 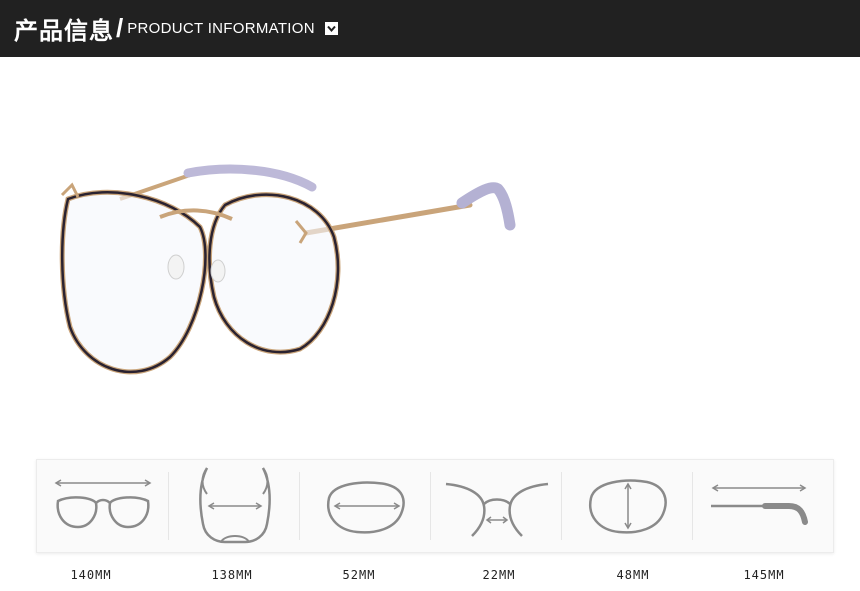 I want to click on measure-label-lens-width: 52MM, so click(x=359, y=575).